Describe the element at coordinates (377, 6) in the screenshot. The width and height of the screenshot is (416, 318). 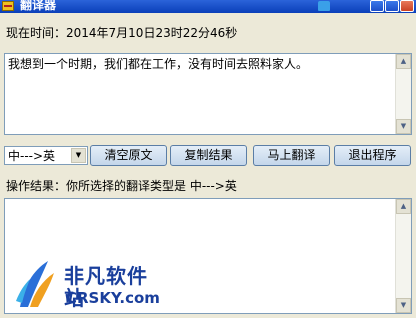
I see `minimize-button` at that location.